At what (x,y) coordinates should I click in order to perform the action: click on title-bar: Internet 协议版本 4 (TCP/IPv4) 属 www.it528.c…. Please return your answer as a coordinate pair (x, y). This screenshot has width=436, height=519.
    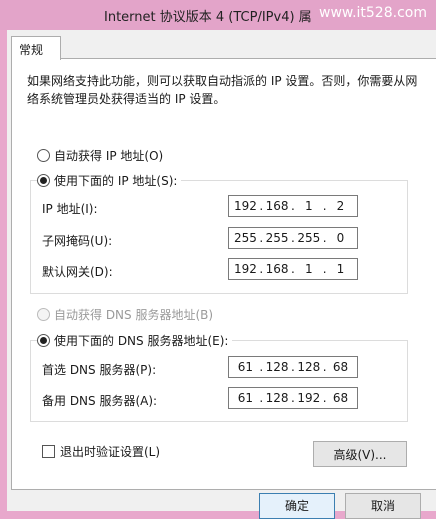
    Looking at the image, I should click on (218, 15).